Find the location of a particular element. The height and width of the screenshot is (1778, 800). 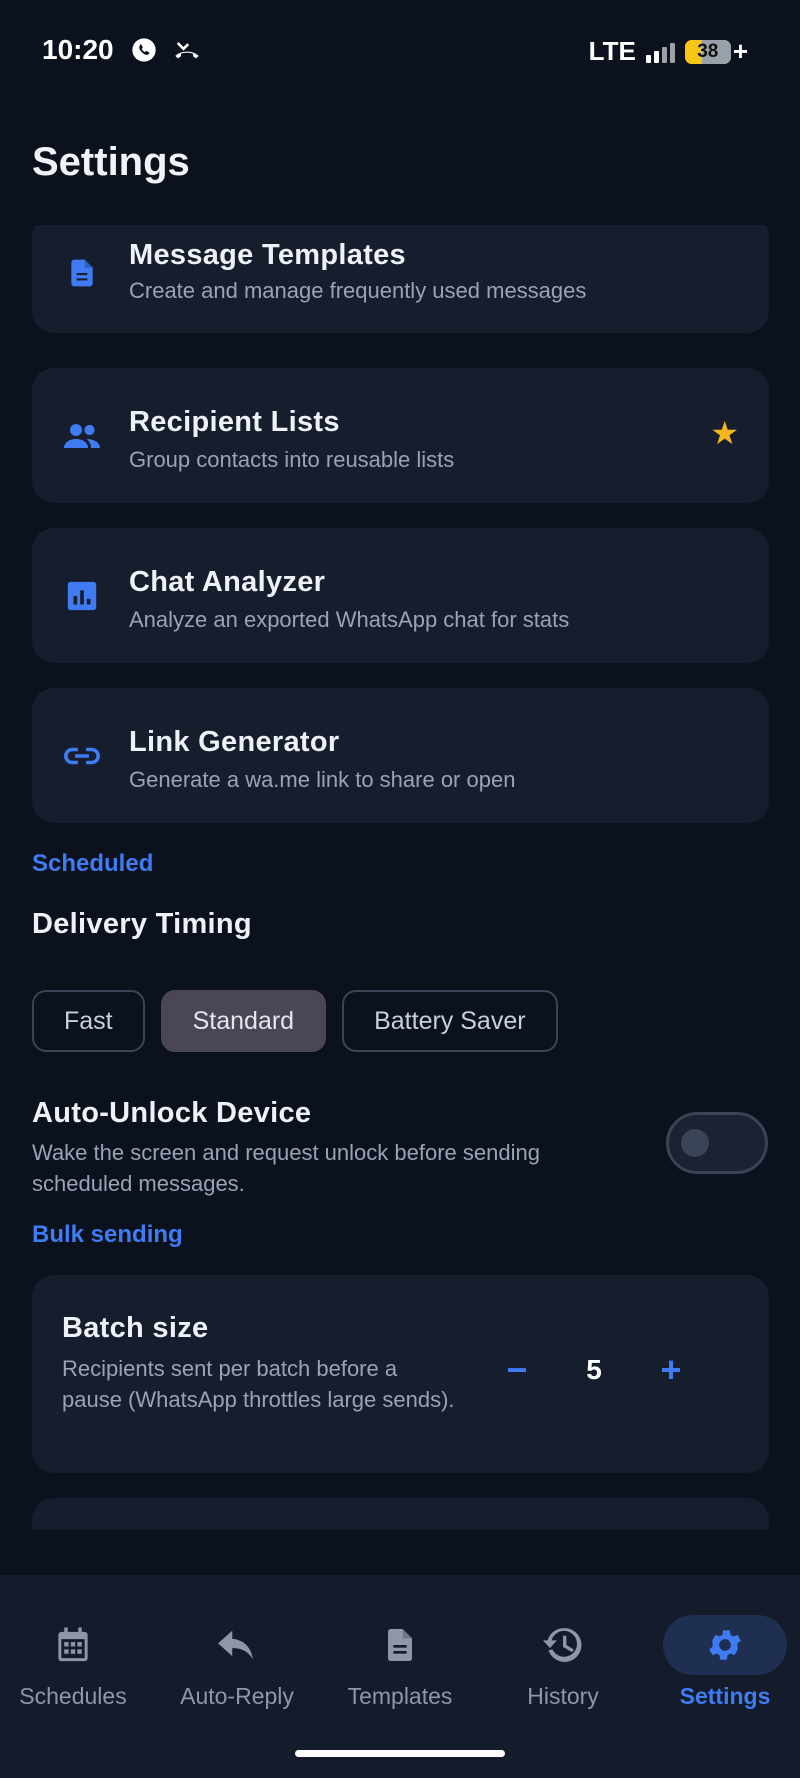

decrement-button: − is located at coordinates (517, 1370).